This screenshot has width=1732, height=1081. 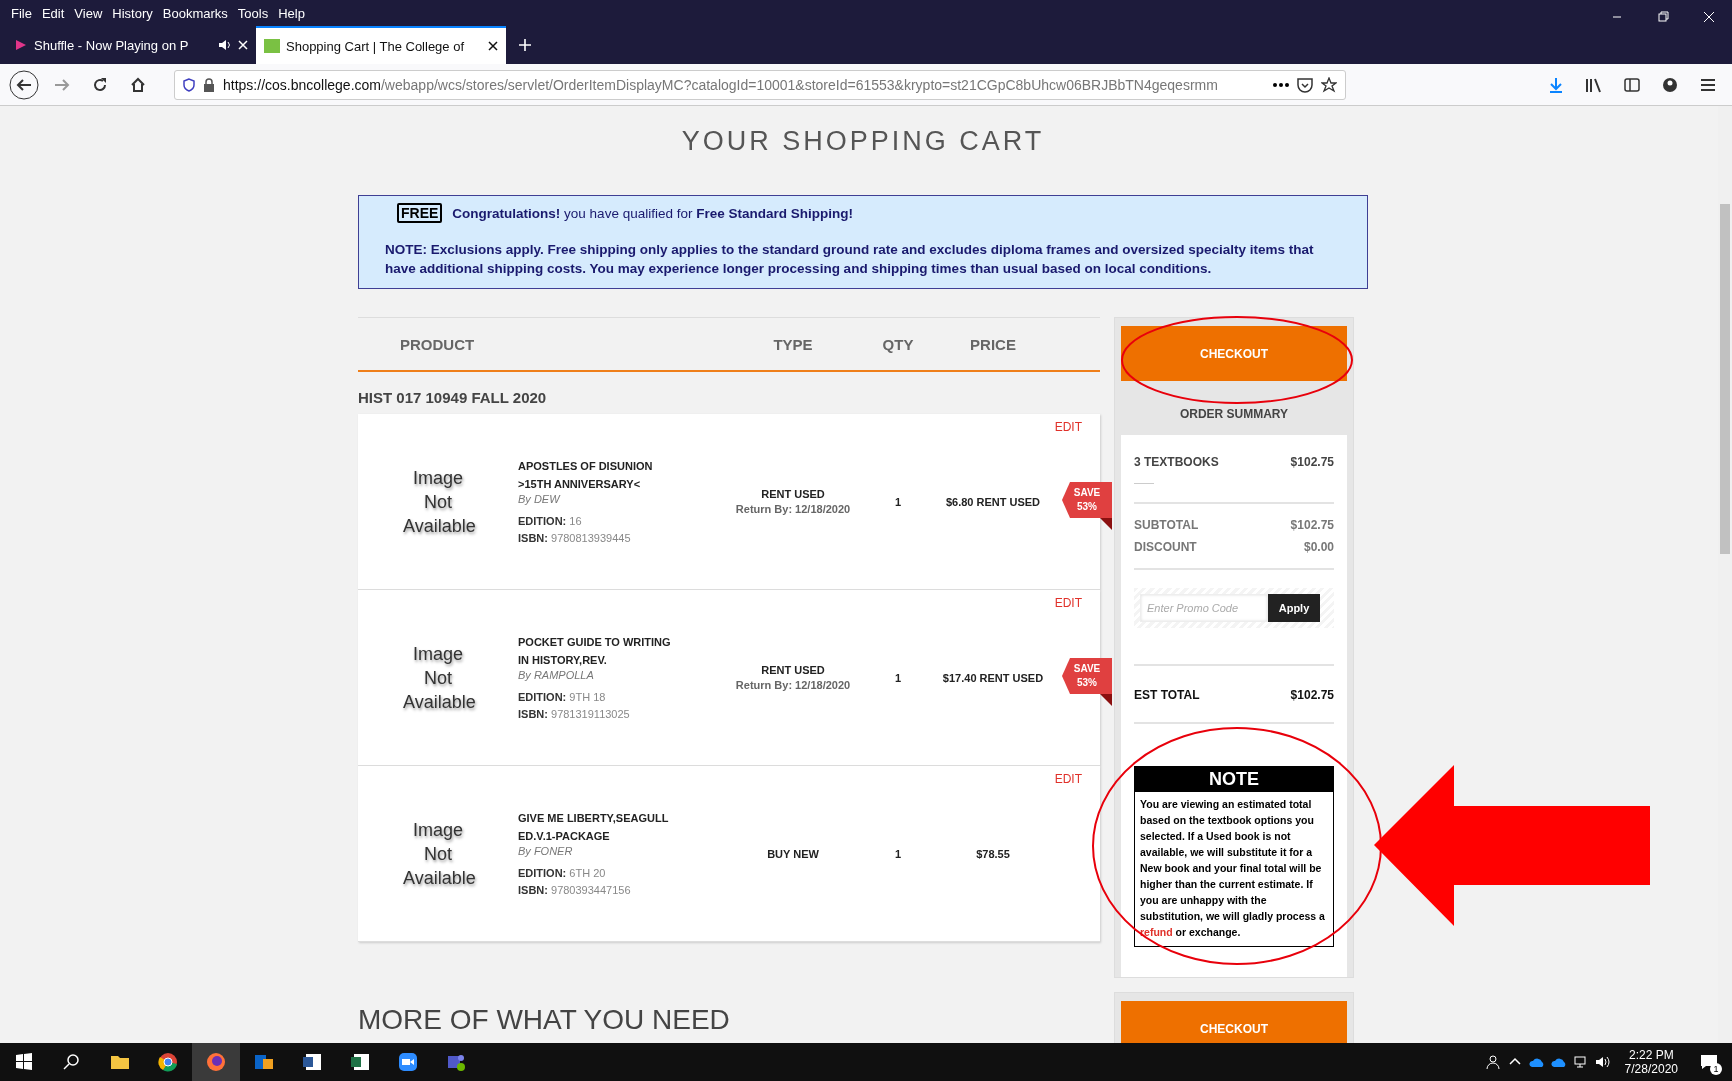 I want to click on note-heading: NOTE, so click(x=1234, y=779).